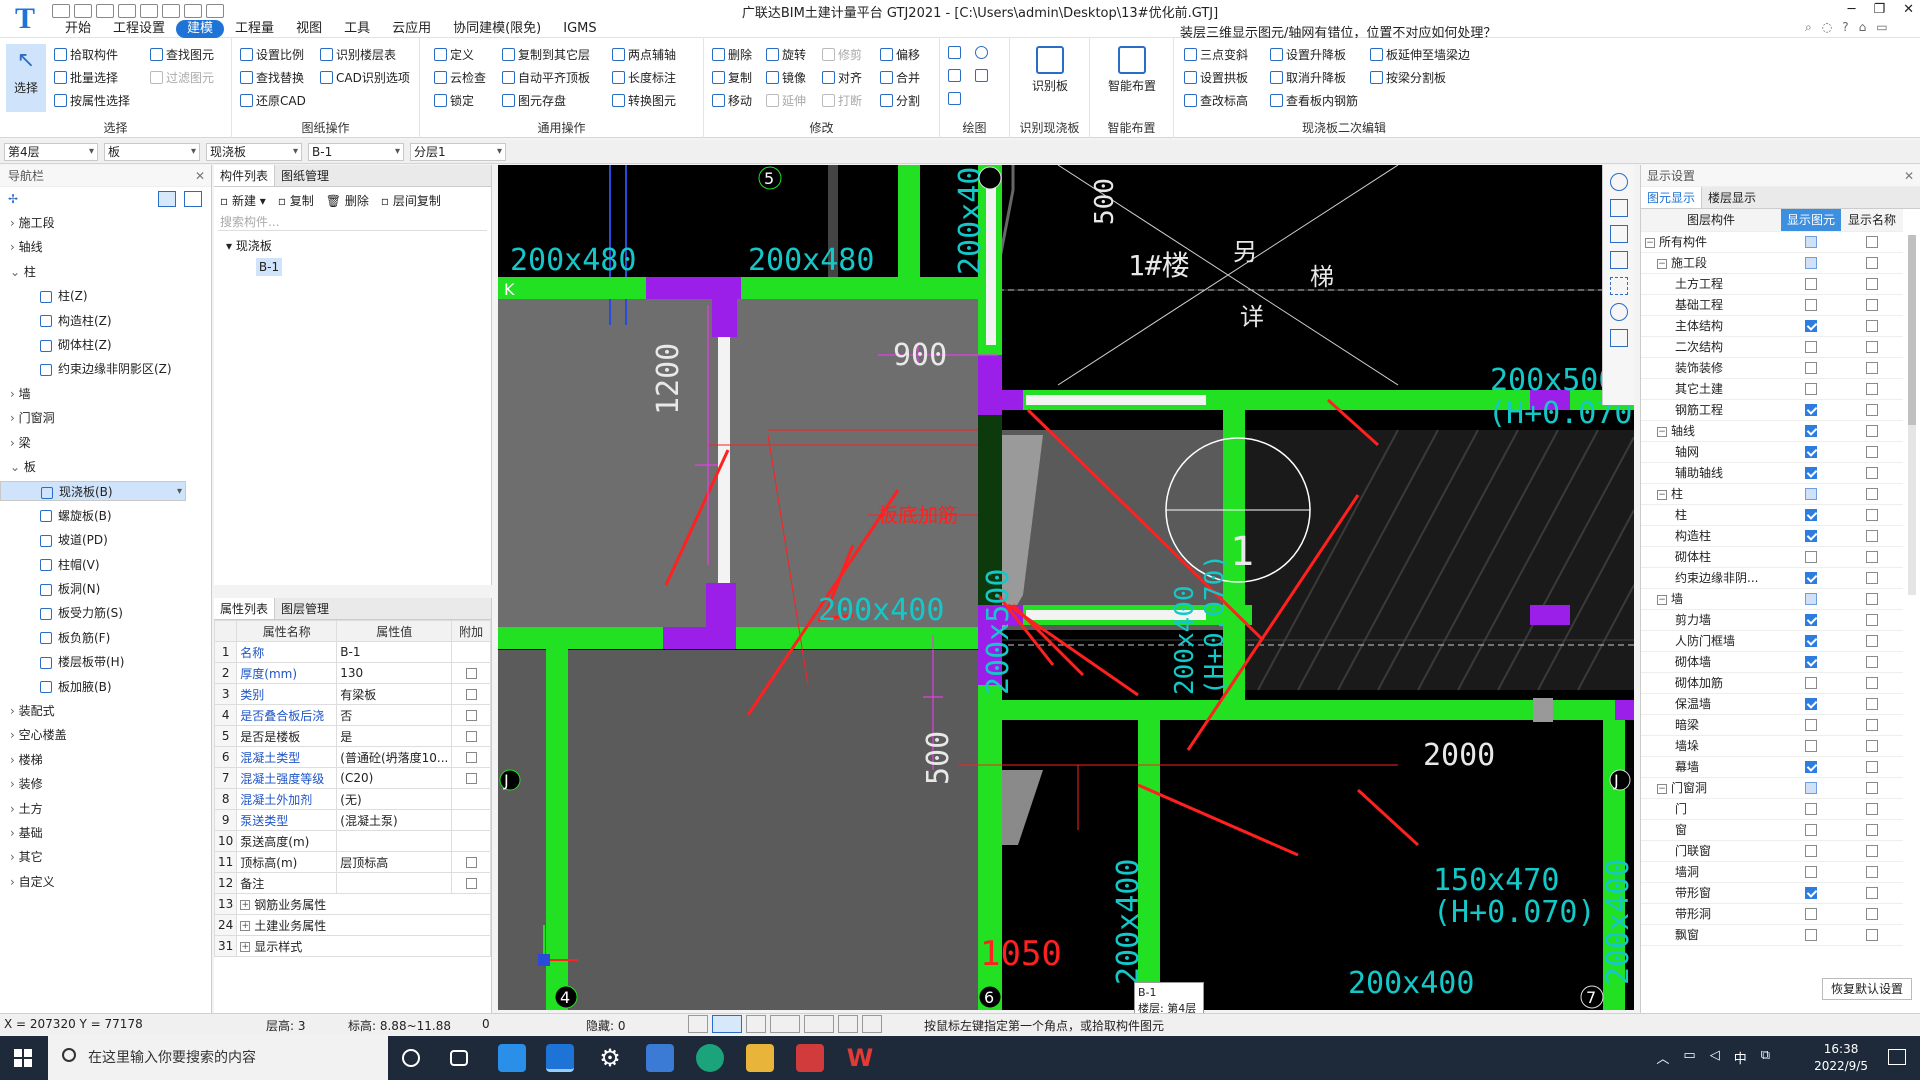  I want to click on line-icon, so click(954, 75).